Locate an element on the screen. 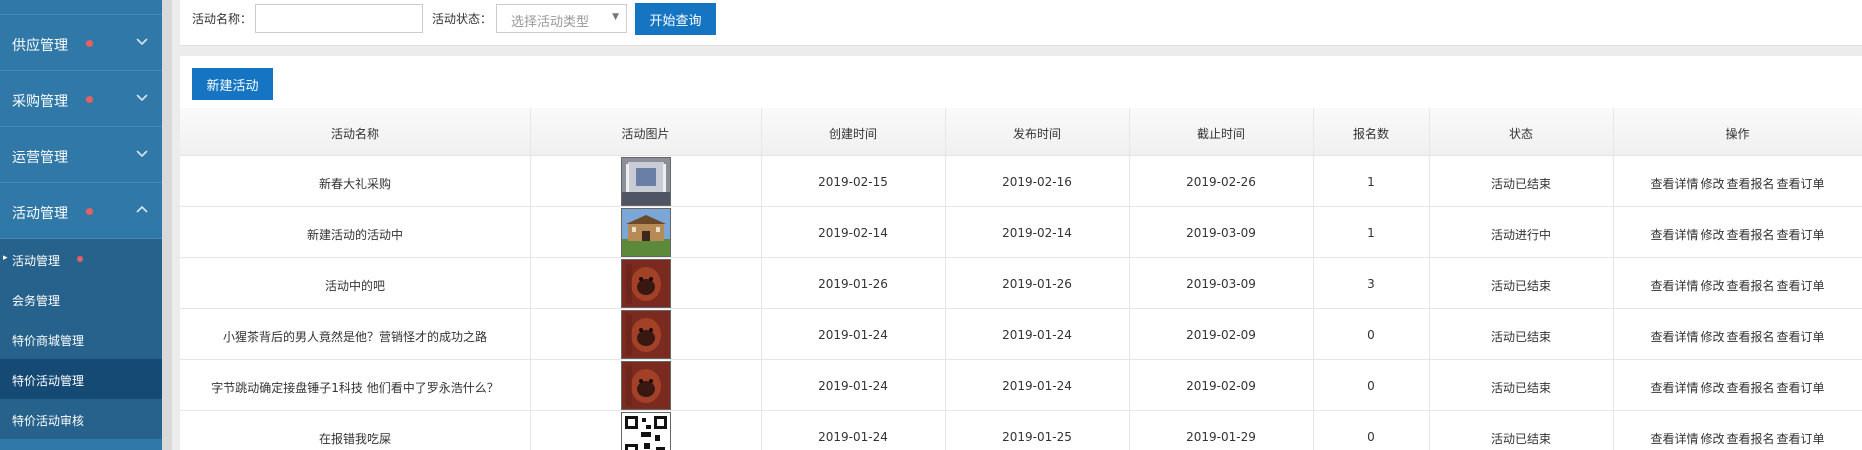  column-header: 活动图片 is located at coordinates (645, 134).